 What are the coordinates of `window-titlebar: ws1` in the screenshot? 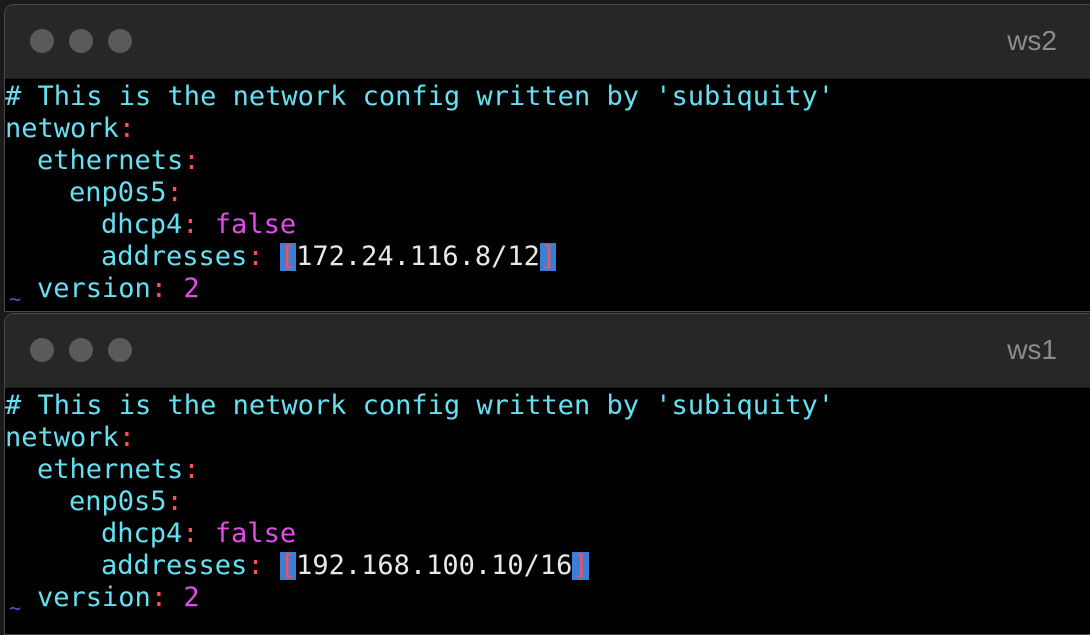 It's located at (547, 351).